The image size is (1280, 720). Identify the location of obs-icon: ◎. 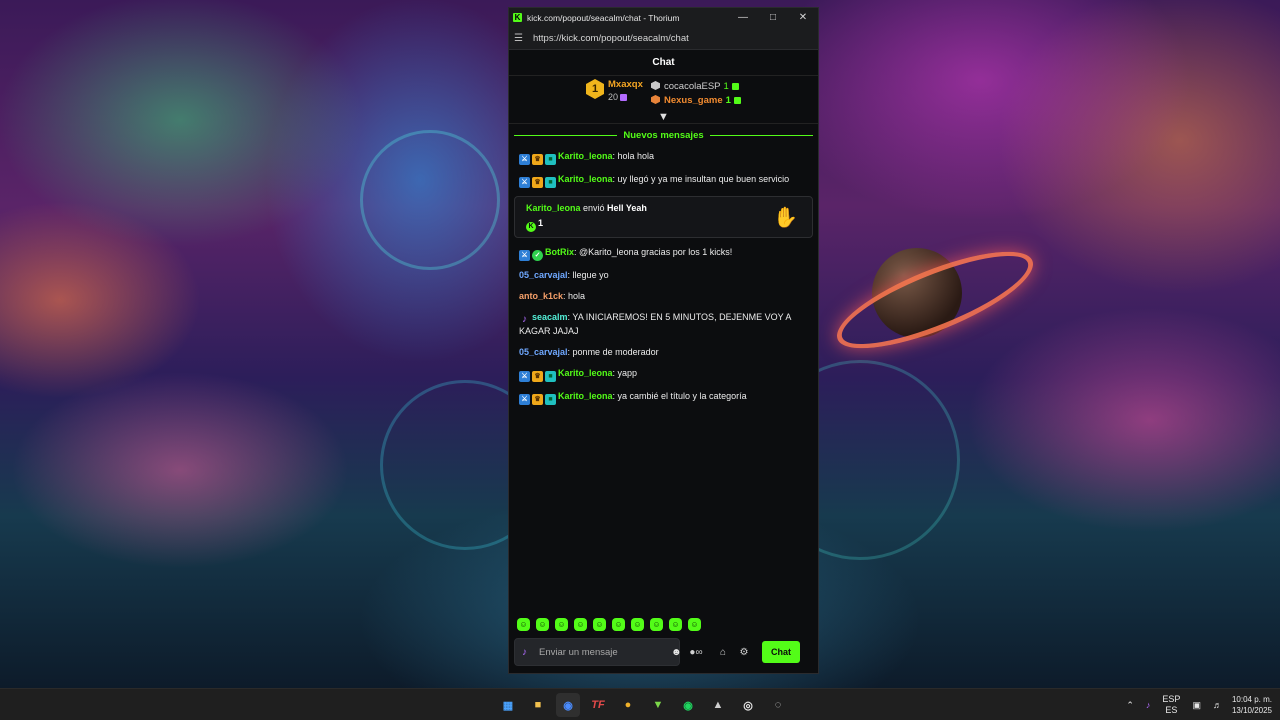
(748, 705).